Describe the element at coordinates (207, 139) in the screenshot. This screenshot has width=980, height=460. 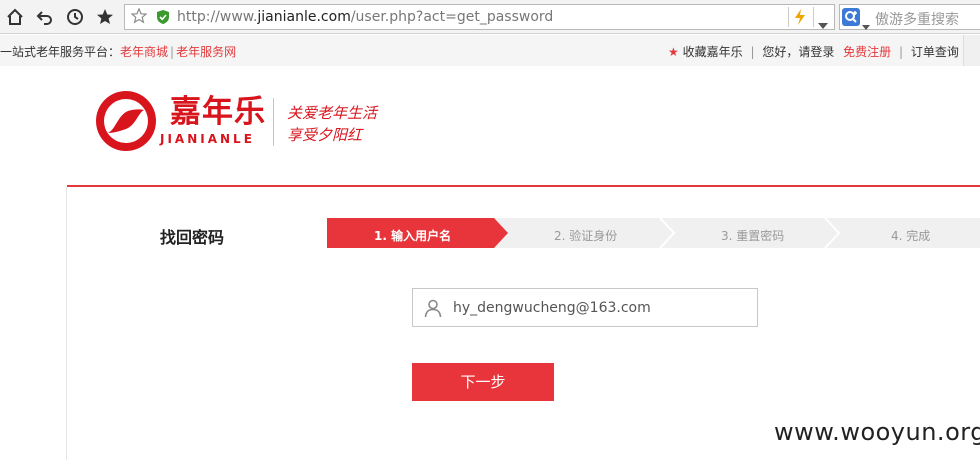
I see `brand-name-en: JIANIANLE` at that location.